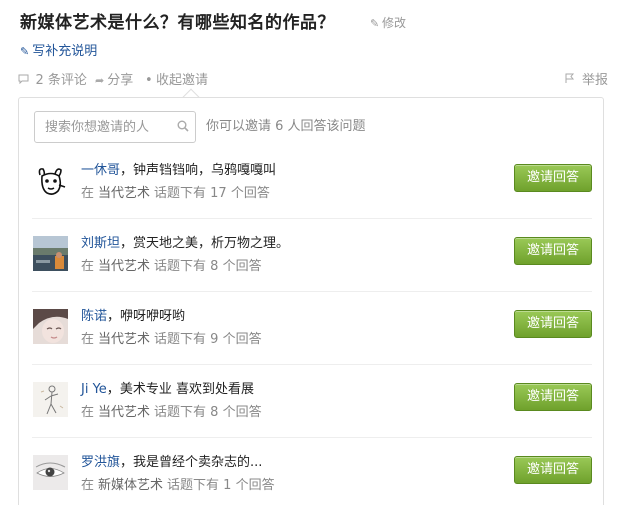 The width and height of the screenshot is (627, 505). I want to click on topic-line: 在新媒体艺术 话题下有 1 个回答, so click(178, 486).